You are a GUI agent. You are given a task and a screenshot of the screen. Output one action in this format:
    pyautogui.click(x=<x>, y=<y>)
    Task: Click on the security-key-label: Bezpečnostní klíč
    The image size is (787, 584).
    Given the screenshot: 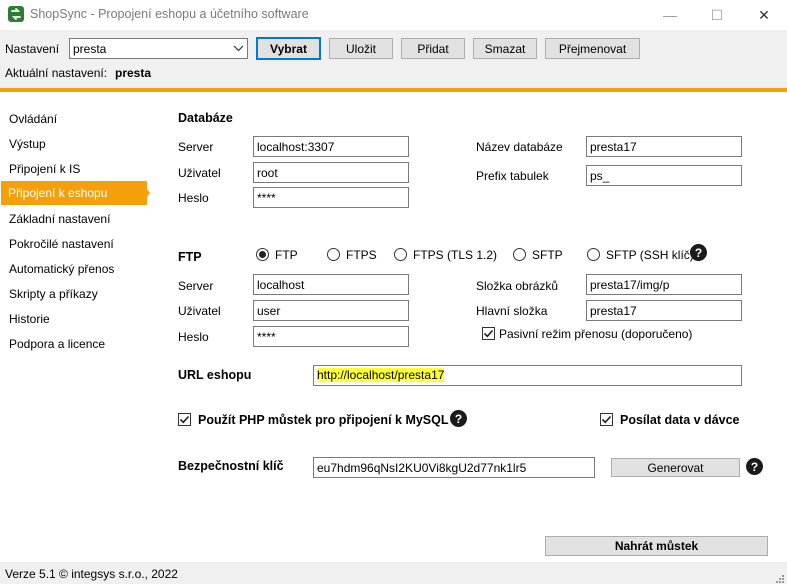 What is the action you would take?
    pyautogui.click(x=231, y=466)
    